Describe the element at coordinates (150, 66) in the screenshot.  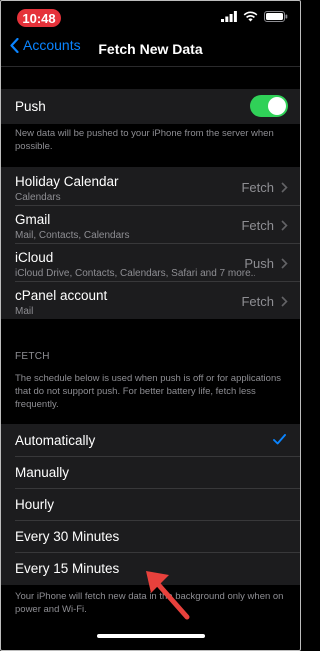
I see `divider` at that location.